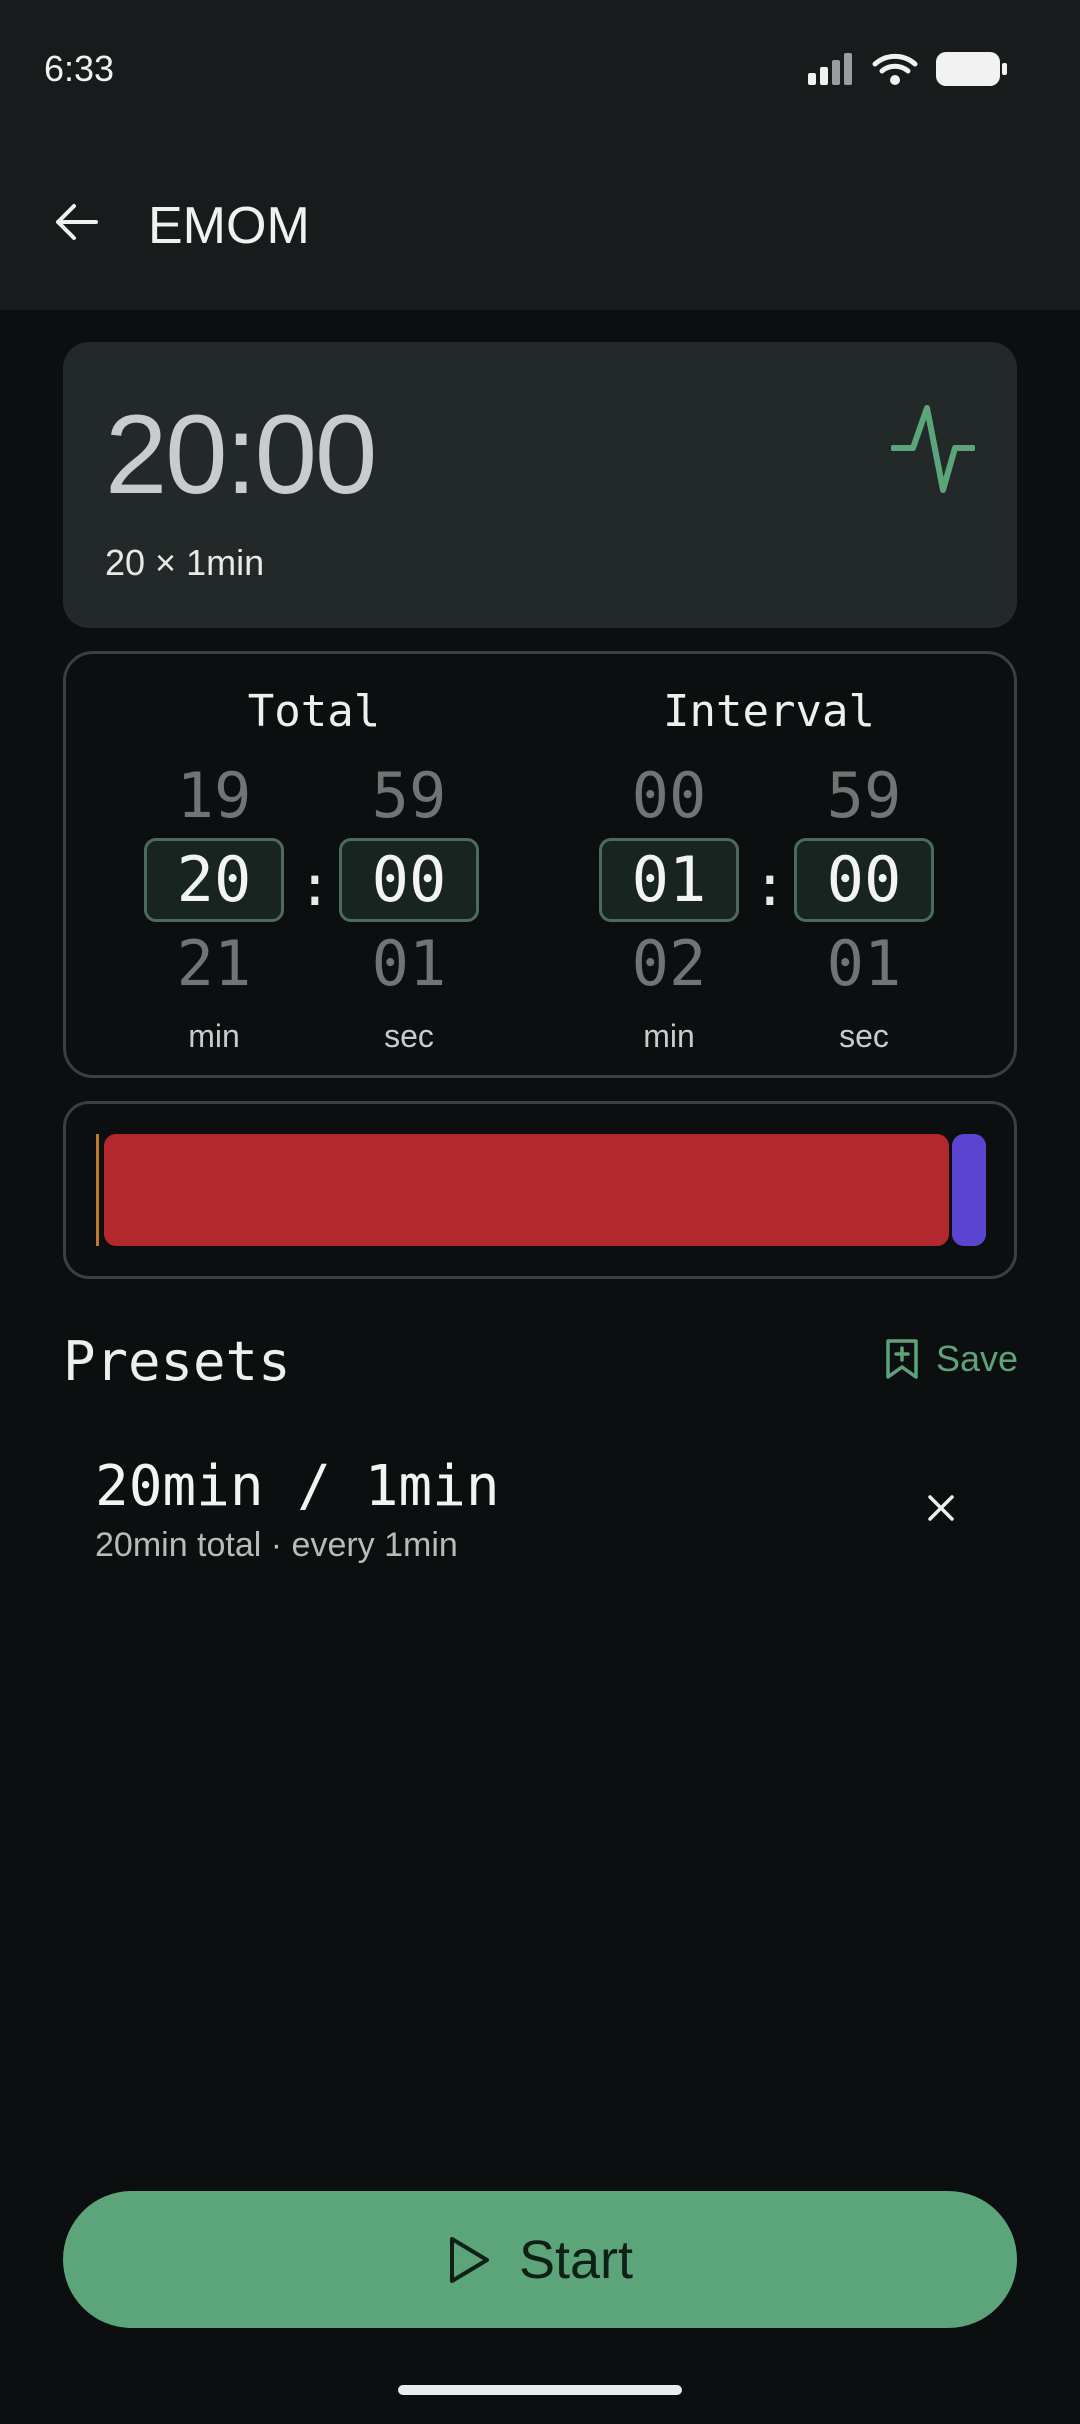 This screenshot has height=2424, width=1080. What do you see at coordinates (902, 1359) in the screenshot?
I see `bookmark-plus-icon` at bounding box center [902, 1359].